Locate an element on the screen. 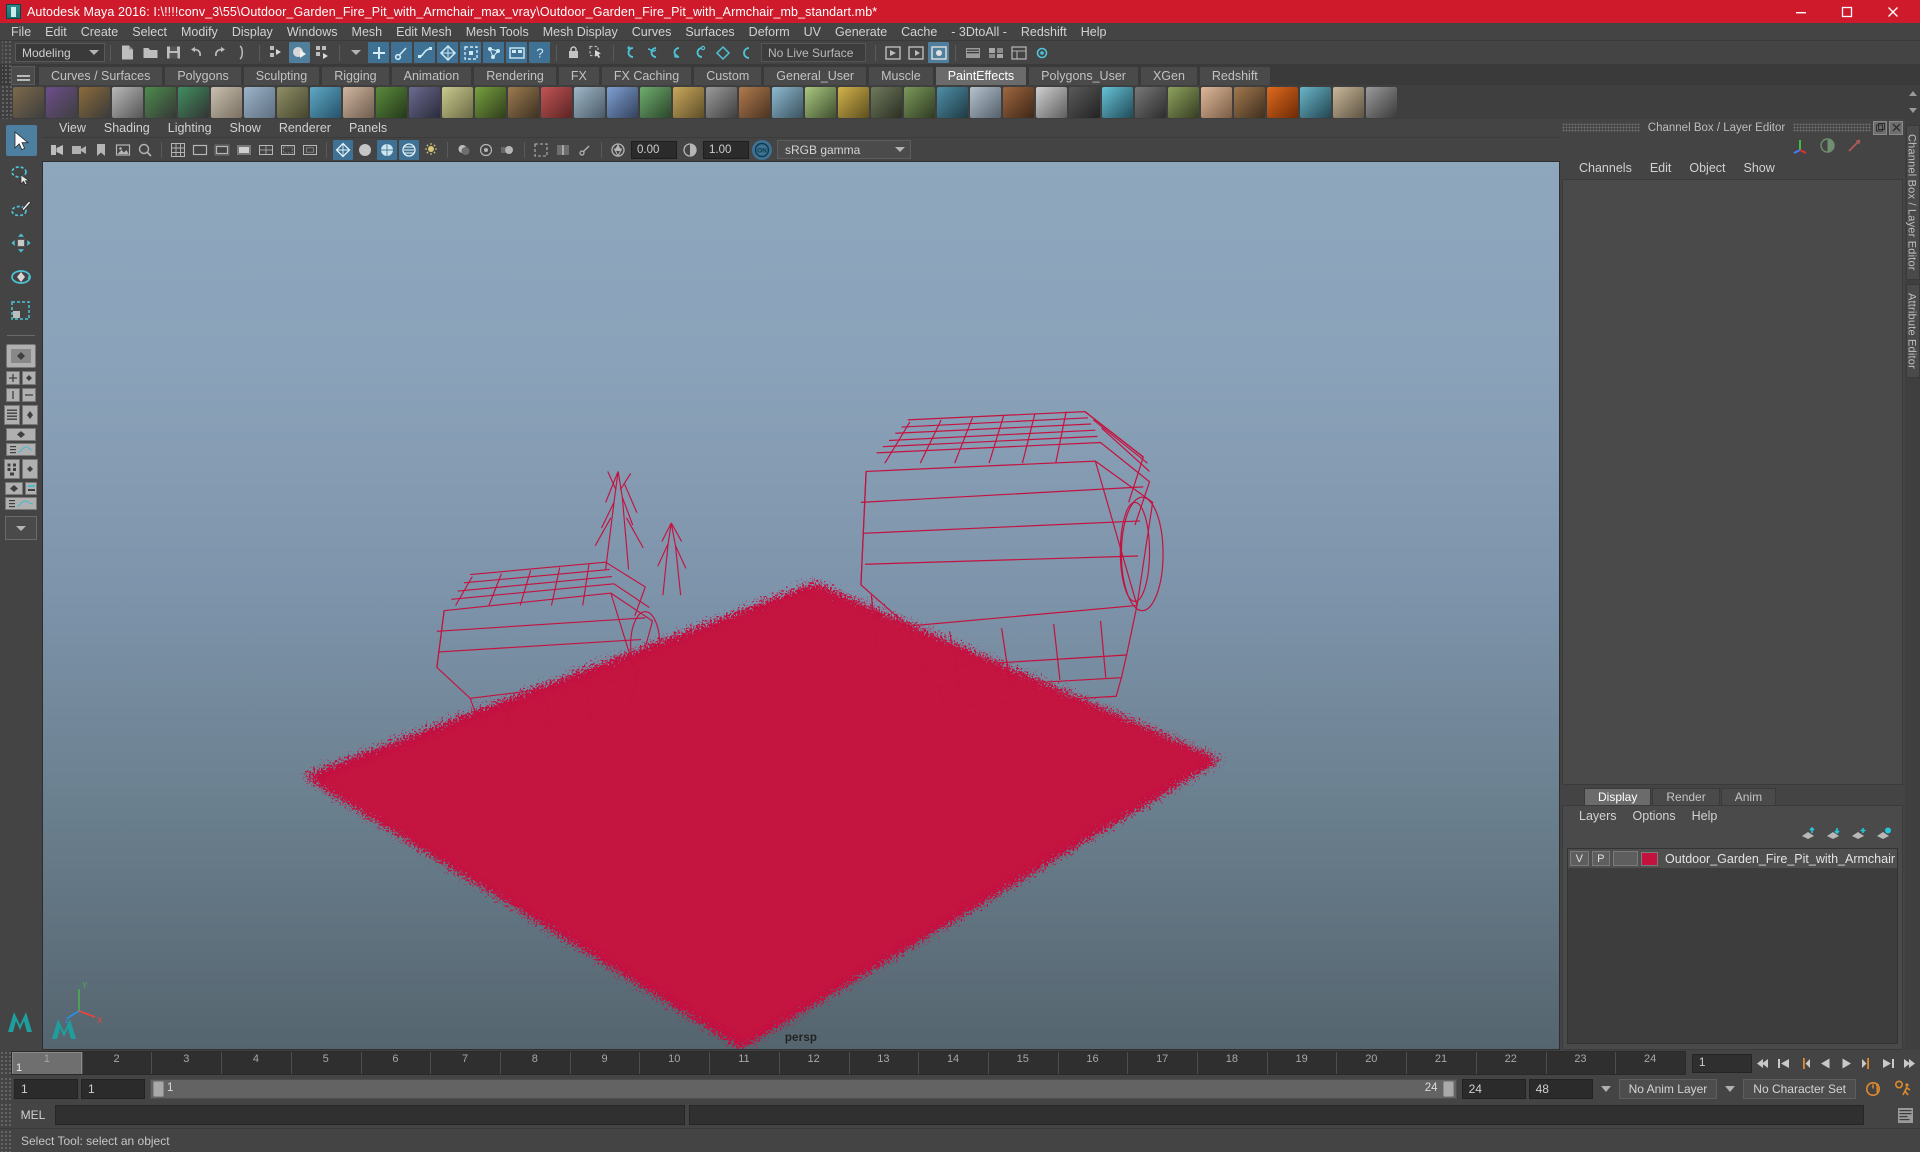 The image size is (1920, 1152). shelf-icon-fire is located at coordinates (325, 102).